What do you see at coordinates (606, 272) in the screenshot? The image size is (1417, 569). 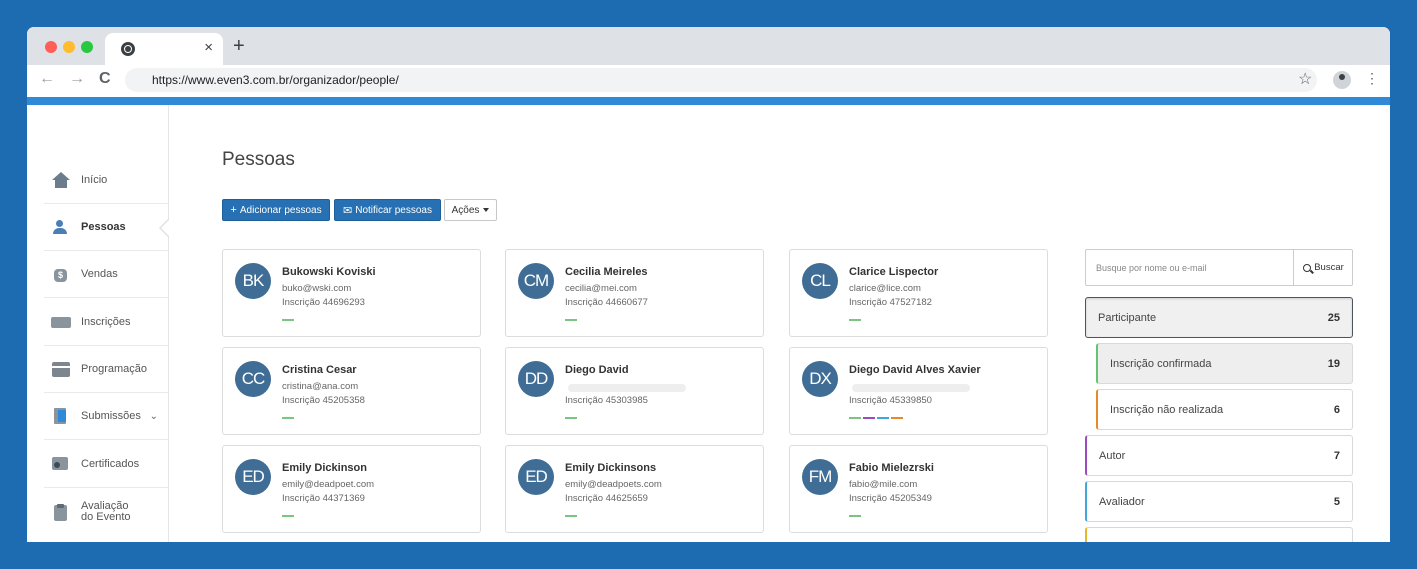 I see `person-name: Cecilia Meireles` at bounding box center [606, 272].